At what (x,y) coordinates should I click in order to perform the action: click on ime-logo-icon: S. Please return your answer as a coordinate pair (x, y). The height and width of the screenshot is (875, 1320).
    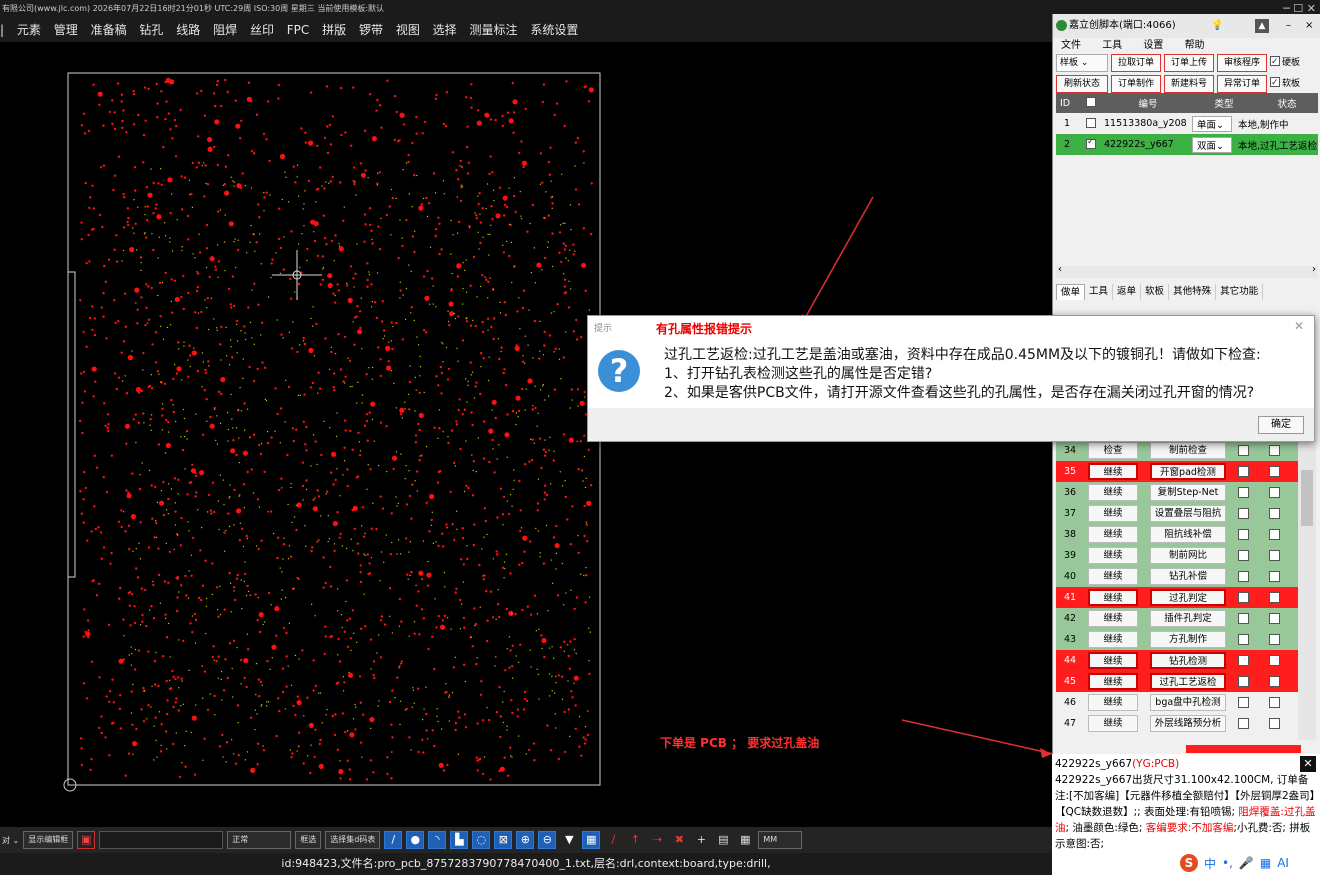
    Looking at the image, I should click on (1189, 863).